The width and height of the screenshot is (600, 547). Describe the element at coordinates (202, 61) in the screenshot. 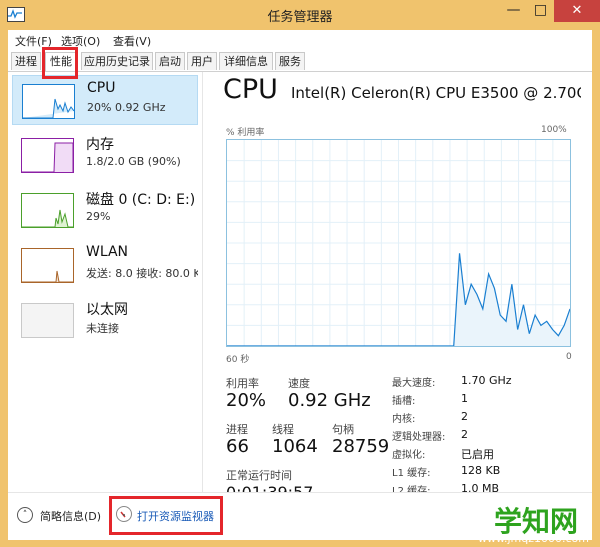

I see `tab-users: 用户` at that location.